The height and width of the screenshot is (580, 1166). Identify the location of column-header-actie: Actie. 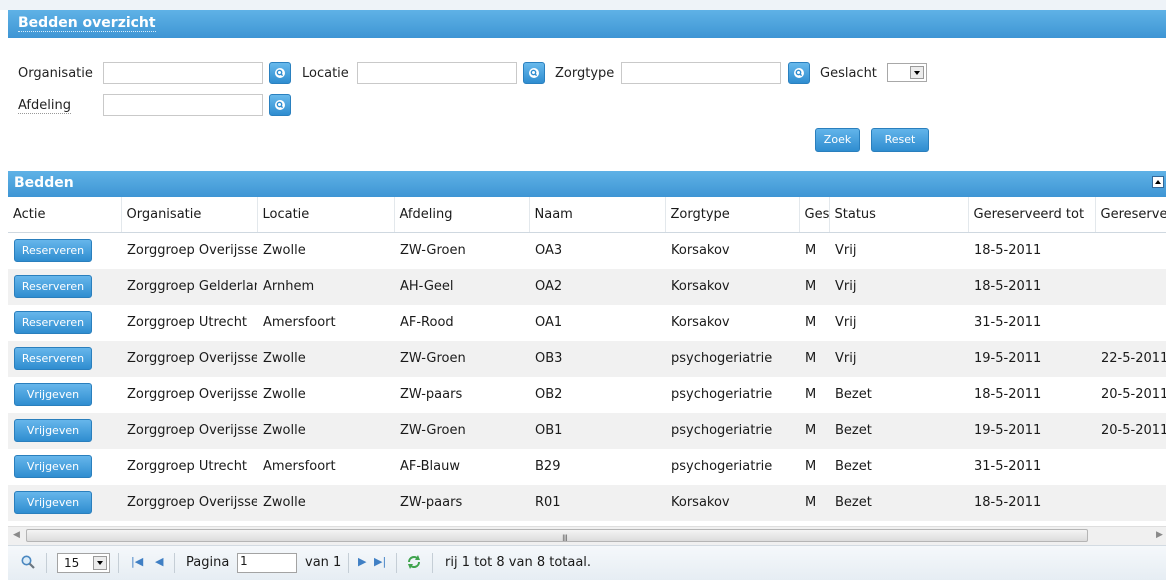
(65, 215).